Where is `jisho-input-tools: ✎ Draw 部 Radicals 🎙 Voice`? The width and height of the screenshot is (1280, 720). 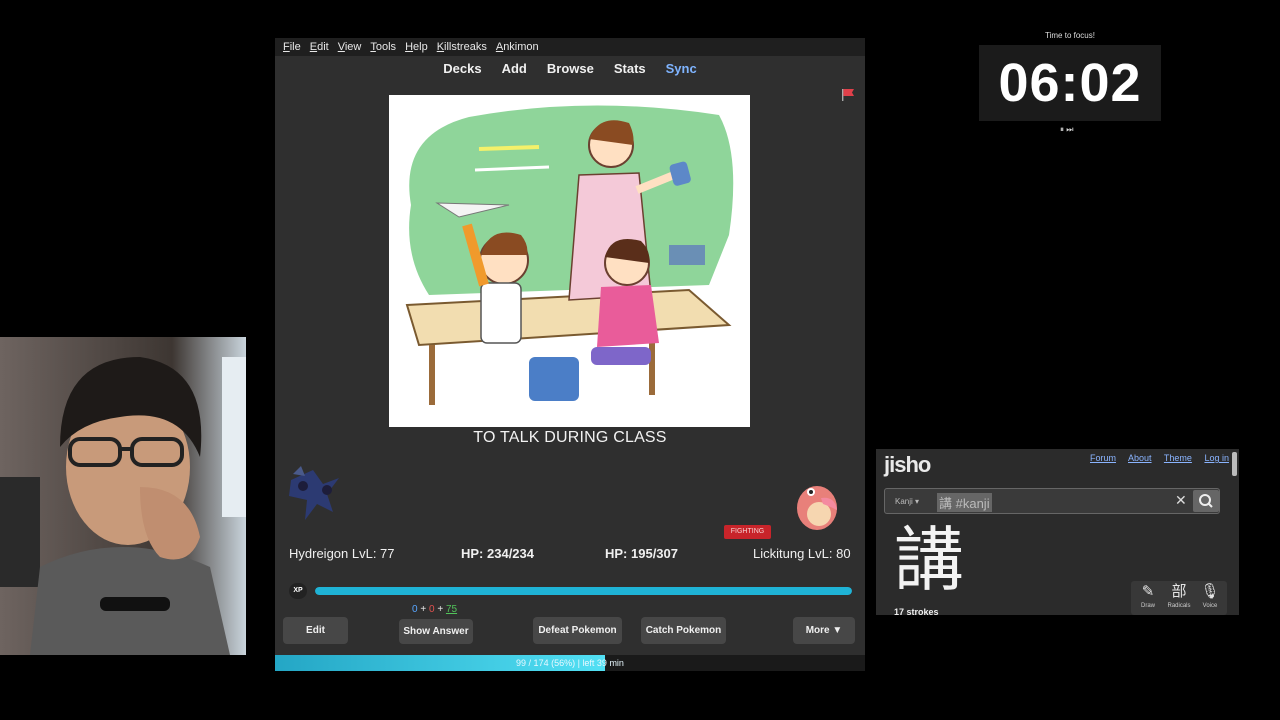 jisho-input-tools: ✎ Draw 部 Radicals 🎙 Voice is located at coordinates (1179, 598).